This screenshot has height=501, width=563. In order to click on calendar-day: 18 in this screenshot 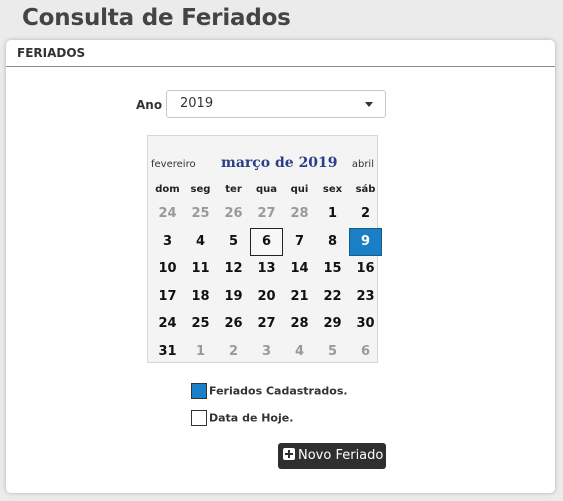, I will do `click(200, 297)`.